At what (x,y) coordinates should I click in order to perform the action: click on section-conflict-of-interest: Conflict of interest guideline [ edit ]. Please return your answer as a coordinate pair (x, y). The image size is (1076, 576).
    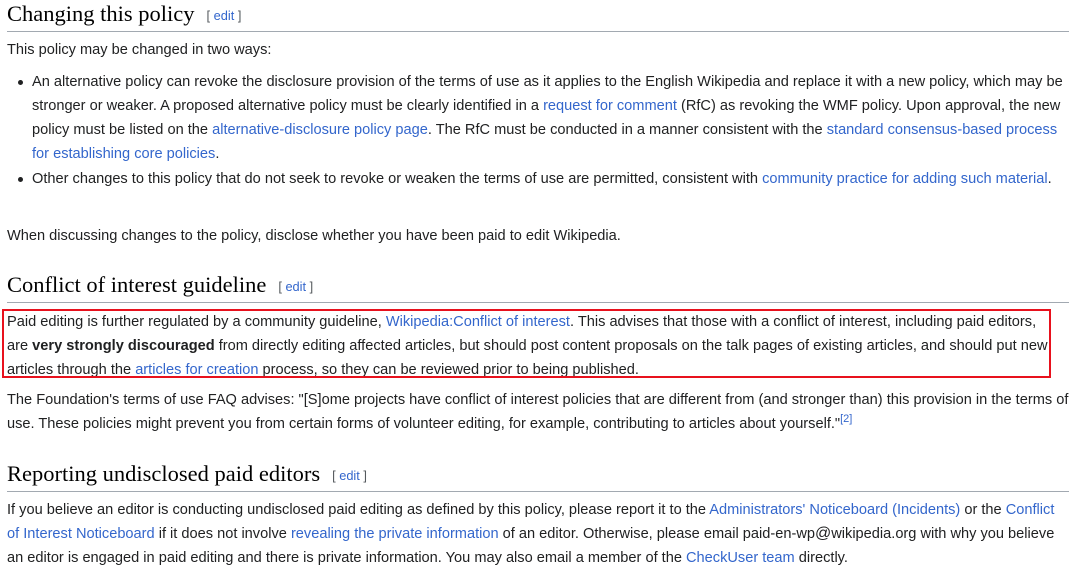
    Looking at the image, I should click on (538, 287).